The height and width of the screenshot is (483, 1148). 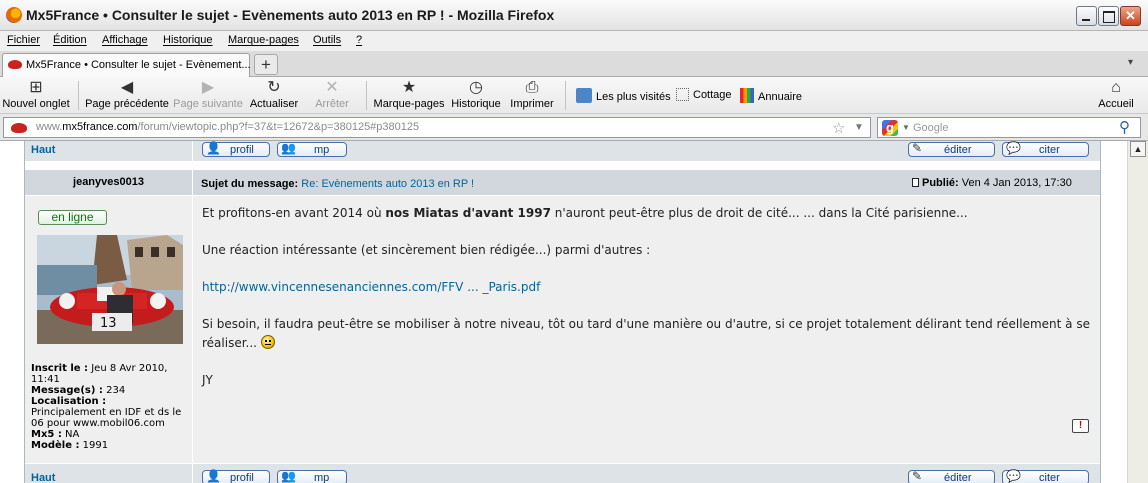 I want to click on bookmark-star-icon: ☆, so click(x=838, y=128).